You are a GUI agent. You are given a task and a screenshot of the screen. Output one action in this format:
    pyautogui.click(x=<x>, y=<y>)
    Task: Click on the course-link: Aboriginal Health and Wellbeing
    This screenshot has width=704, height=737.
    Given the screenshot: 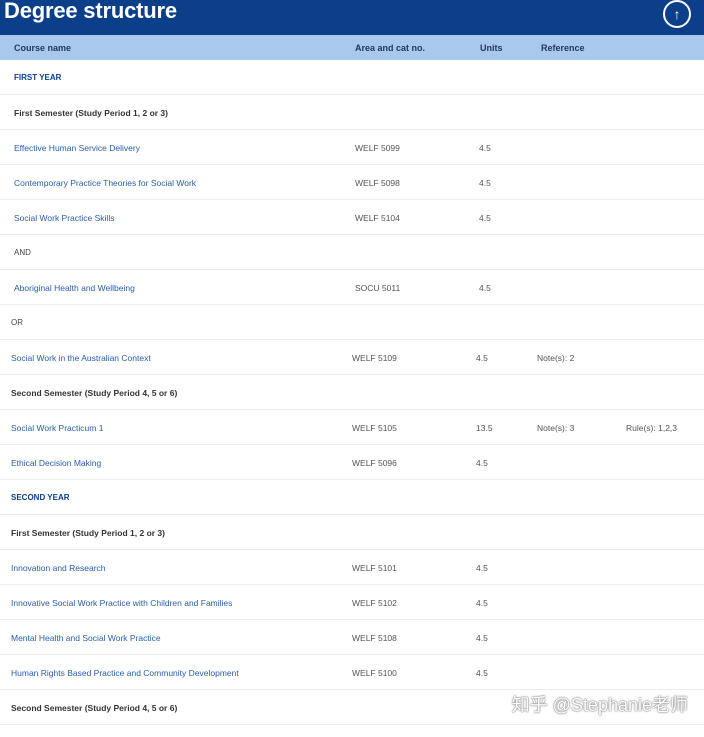 What is the action you would take?
    pyautogui.click(x=74, y=288)
    